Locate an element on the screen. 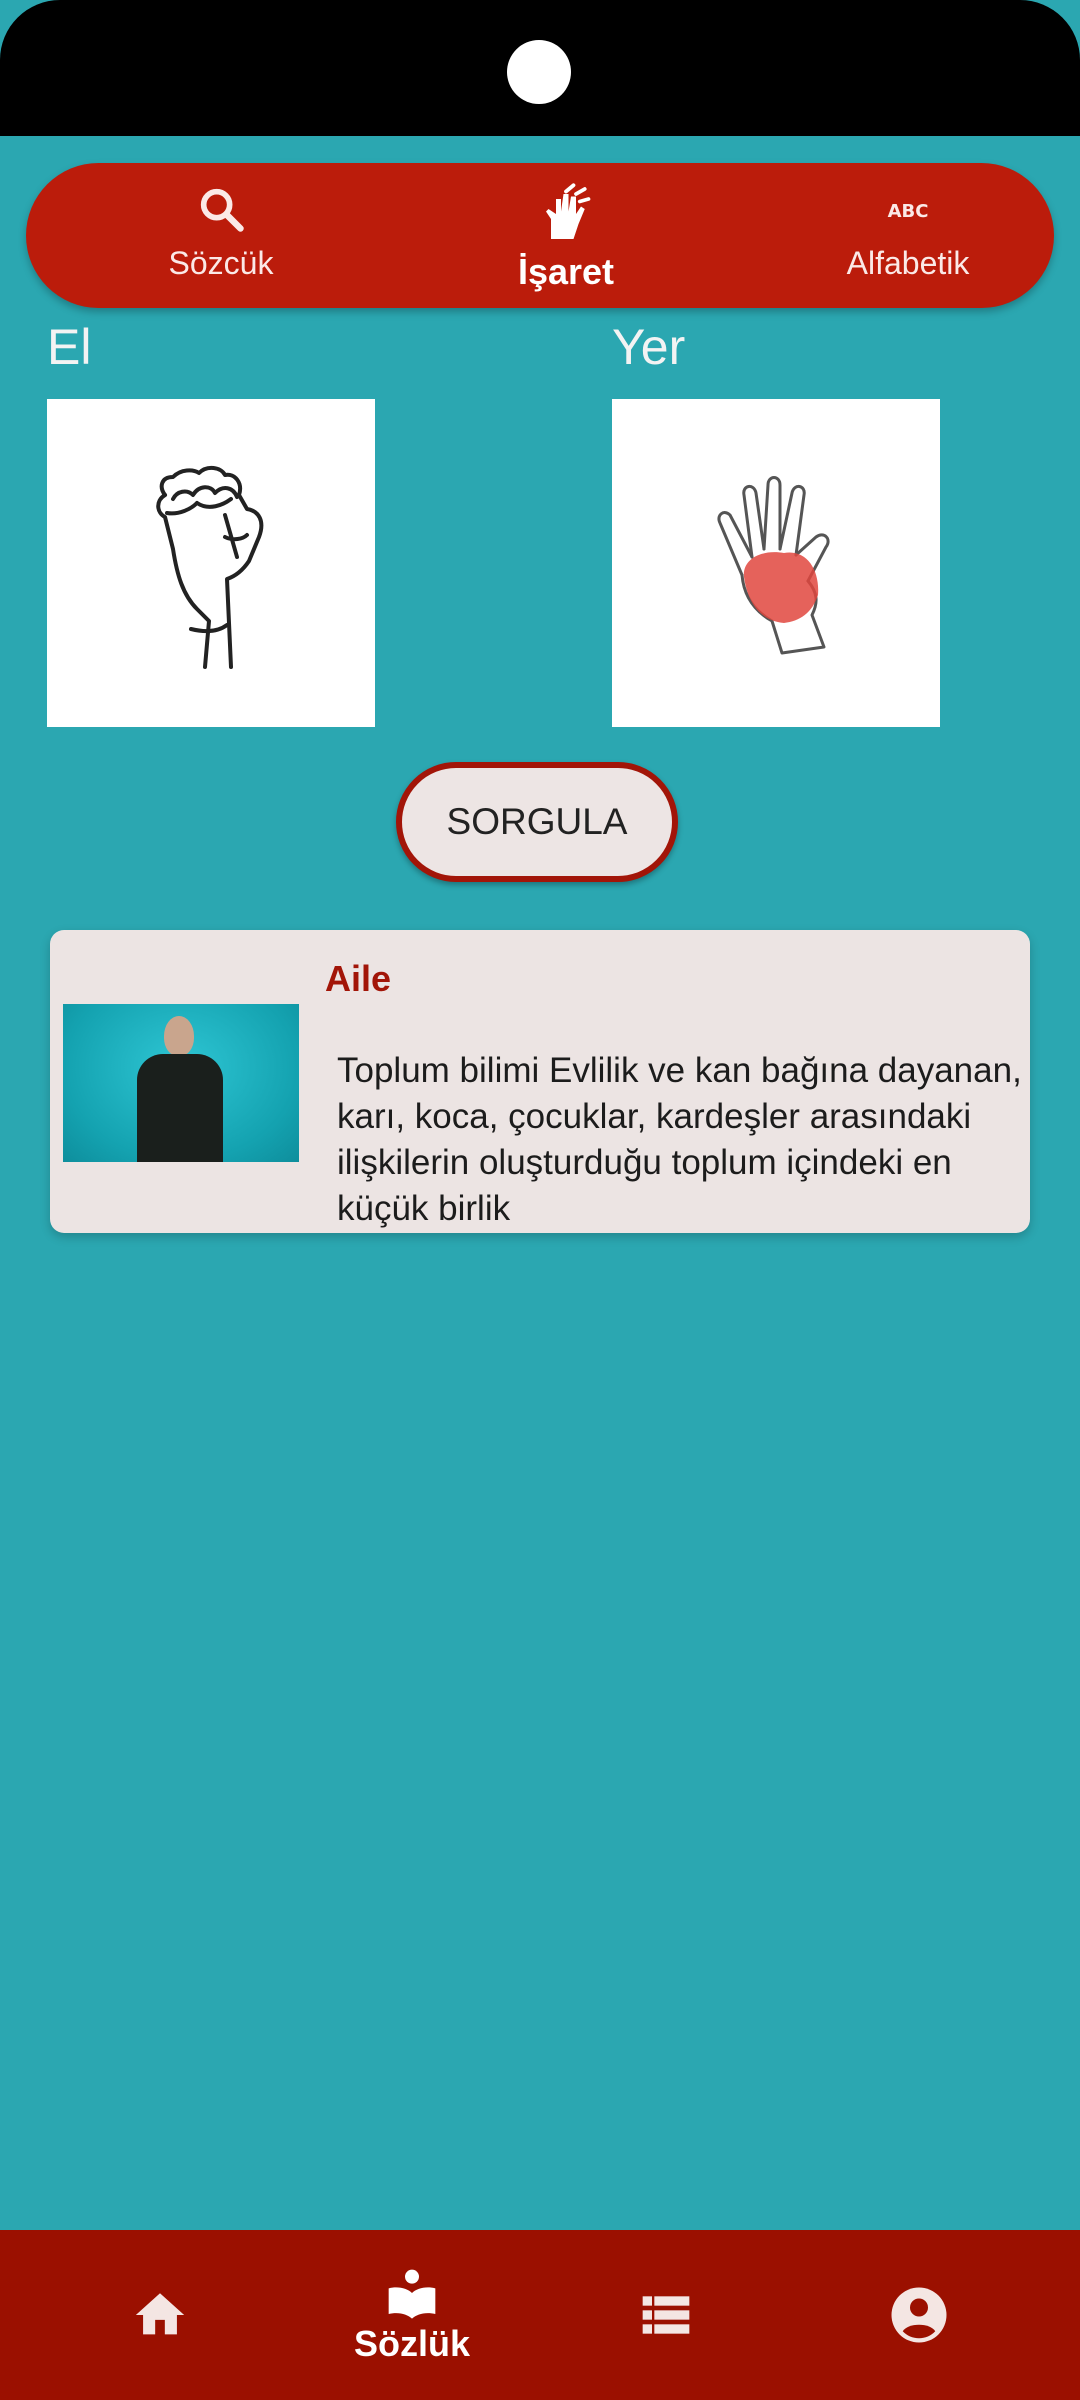 The width and height of the screenshot is (1080, 2400). signer-head is located at coordinates (179, 1036).